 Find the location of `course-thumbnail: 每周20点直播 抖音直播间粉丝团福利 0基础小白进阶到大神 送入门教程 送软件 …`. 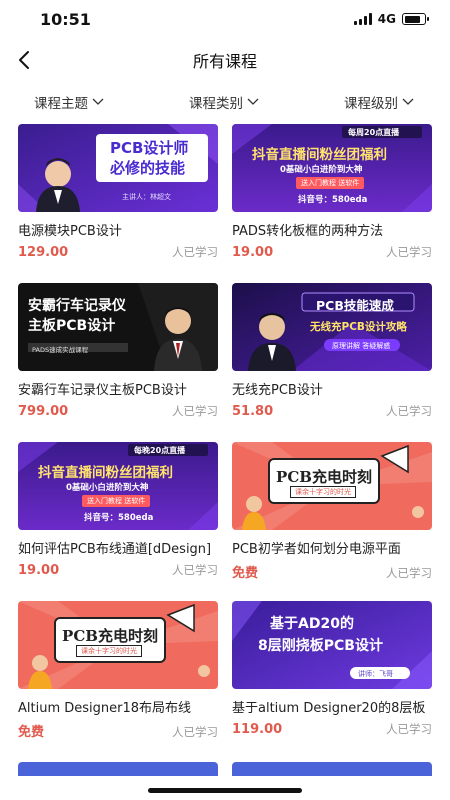

course-thumbnail: 每周20点直播 抖音直播间粉丝团福利 0基础小白进阶到大神 送入门教程 送软件 … is located at coordinates (332, 168).